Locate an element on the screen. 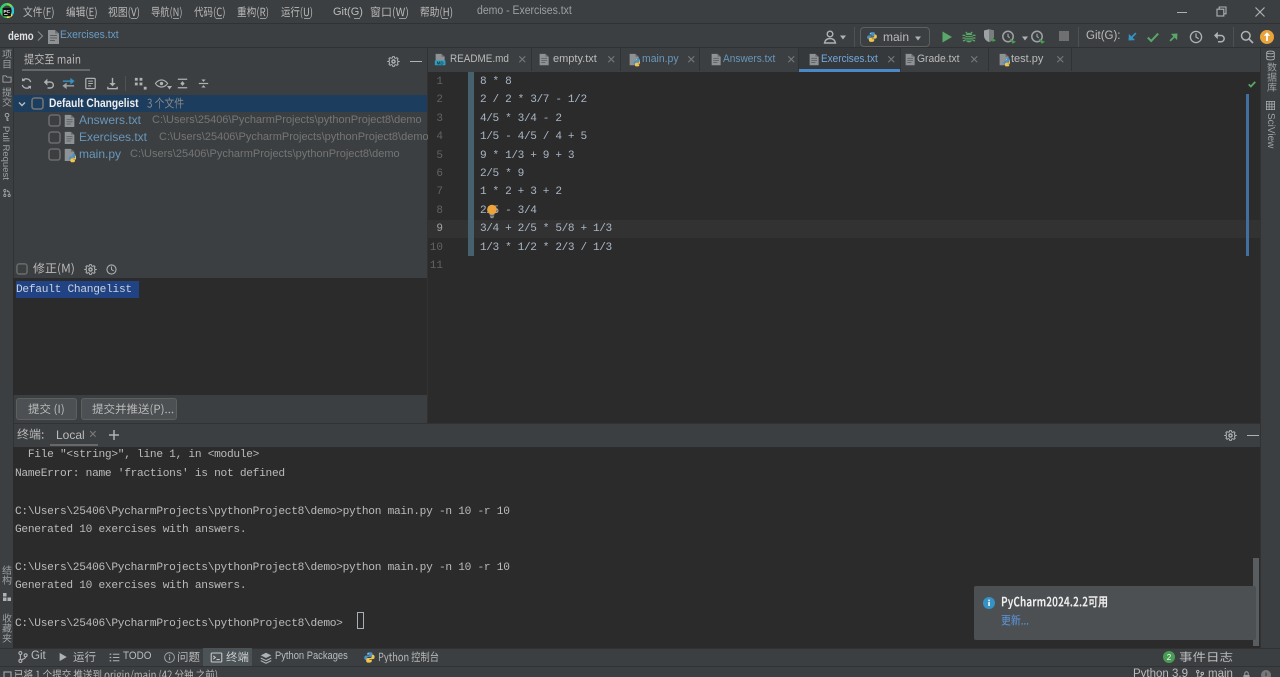 This screenshot has width=1280, height=677. svg-text: 2 is located at coordinates (1169, 657).